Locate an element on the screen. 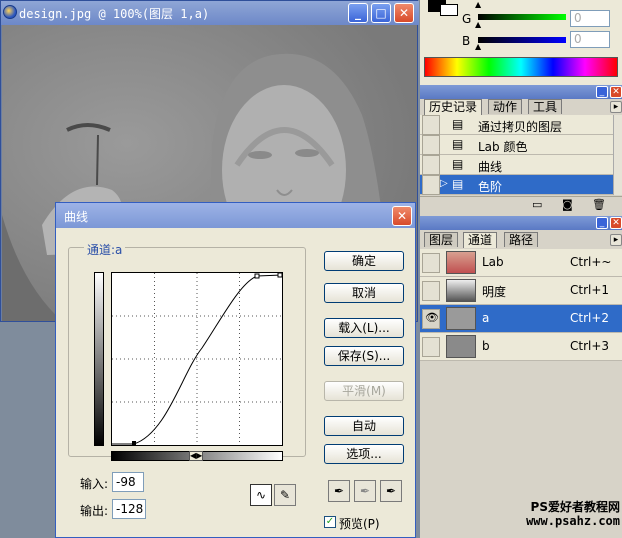  channels-tabs: 图层 通道 路径 ▸ is located at coordinates (521, 240).